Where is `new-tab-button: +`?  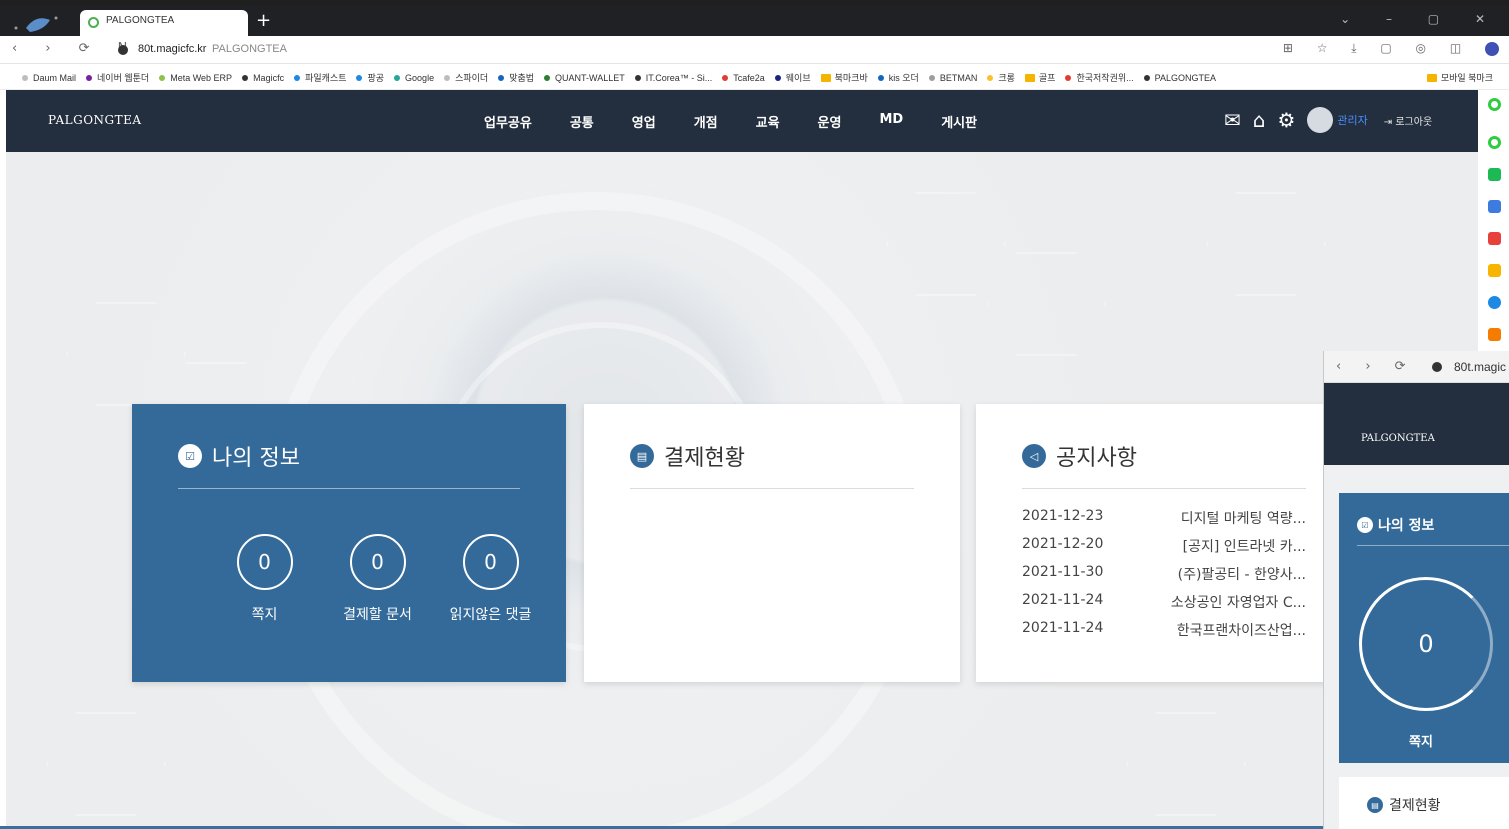
new-tab-button: + is located at coordinates (263, 21).